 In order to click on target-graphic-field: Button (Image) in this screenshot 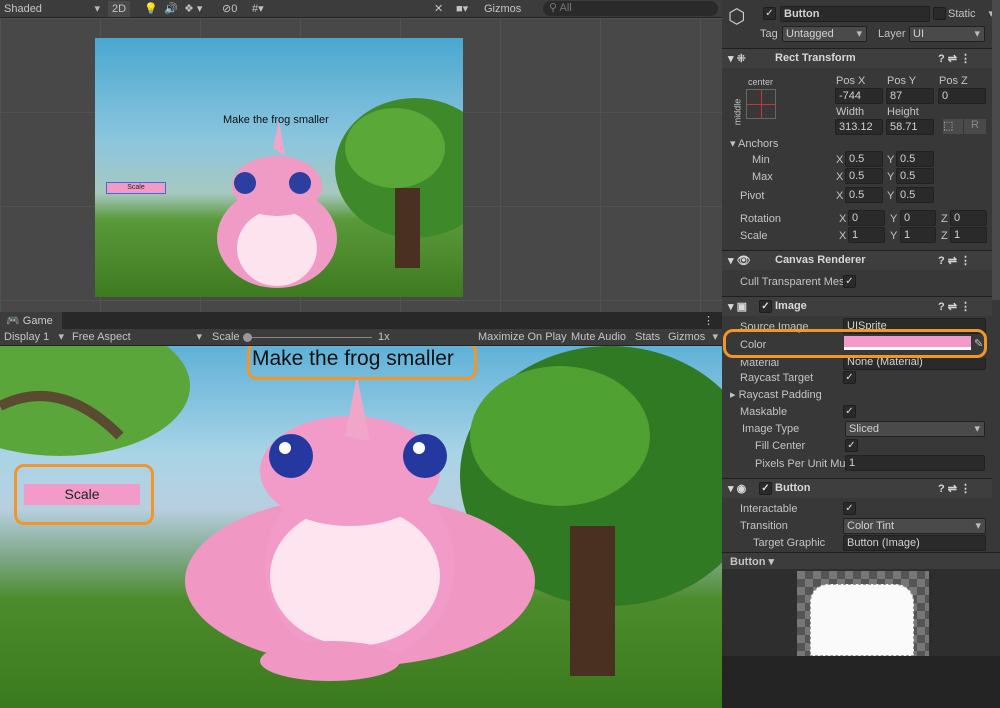, I will do `click(914, 543)`.